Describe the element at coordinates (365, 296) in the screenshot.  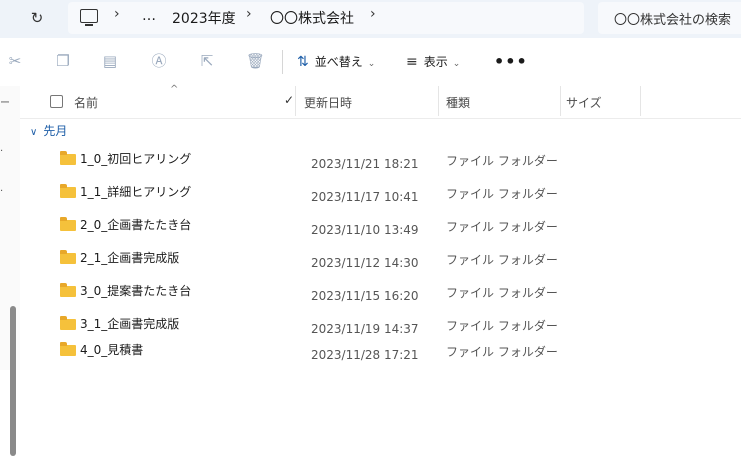
I see `file-modified: 2023/11/15 16:20` at that location.